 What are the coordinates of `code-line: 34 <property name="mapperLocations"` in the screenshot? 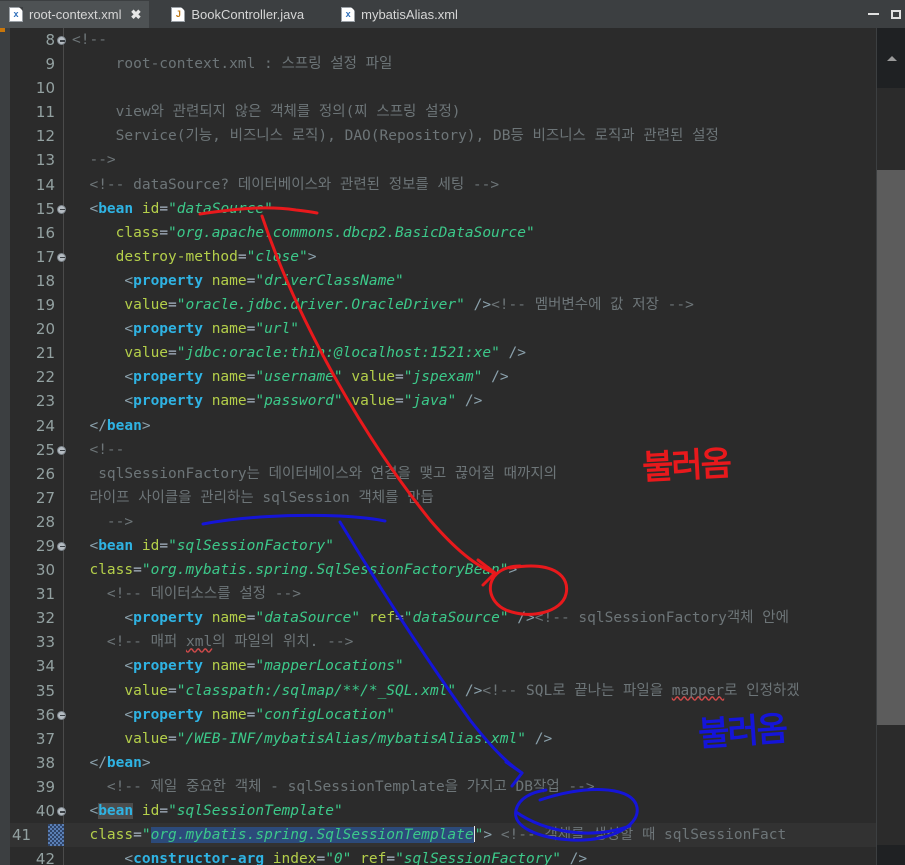 It's located at (443, 666).